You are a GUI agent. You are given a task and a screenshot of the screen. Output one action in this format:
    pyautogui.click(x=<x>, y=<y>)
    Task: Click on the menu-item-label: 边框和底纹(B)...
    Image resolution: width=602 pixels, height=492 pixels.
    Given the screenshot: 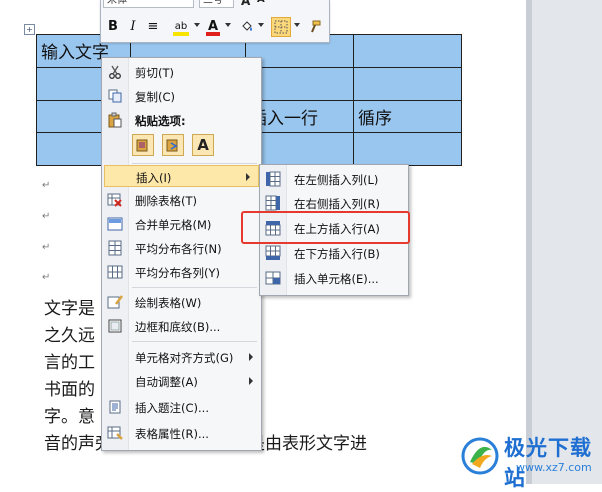 What is the action you would take?
    pyautogui.click(x=178, y=327)
    